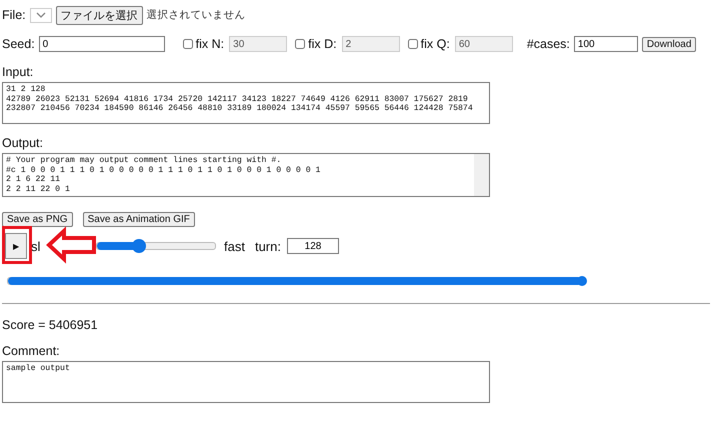  What do you see at coordinates (99, 15) in the screenshot?
I see `choose-file-button: ファイルを選択` at bounding box center [99, 15].